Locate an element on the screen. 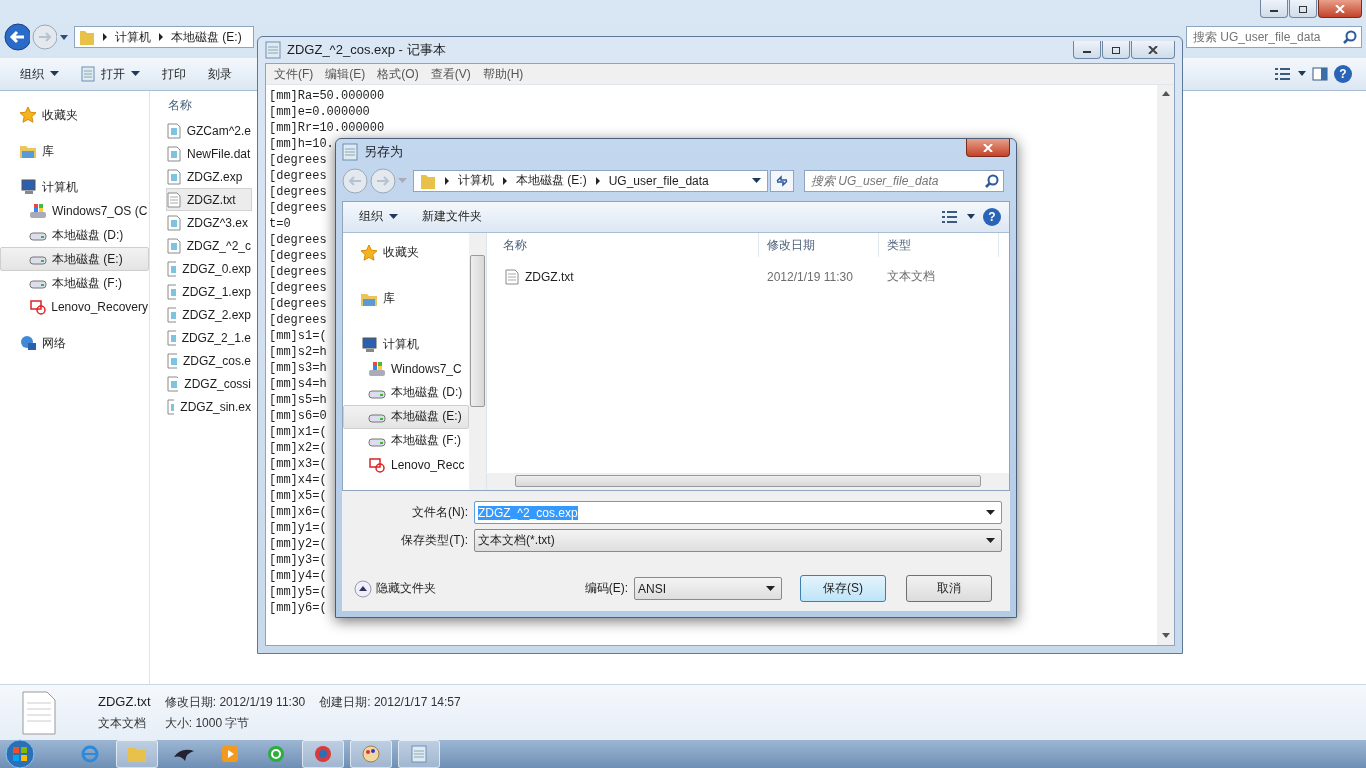 Image resolution: width=1366 pixels, height=768 pixels. file-item: ZDGZ_sin.ex is located at coordinates (209, 406).